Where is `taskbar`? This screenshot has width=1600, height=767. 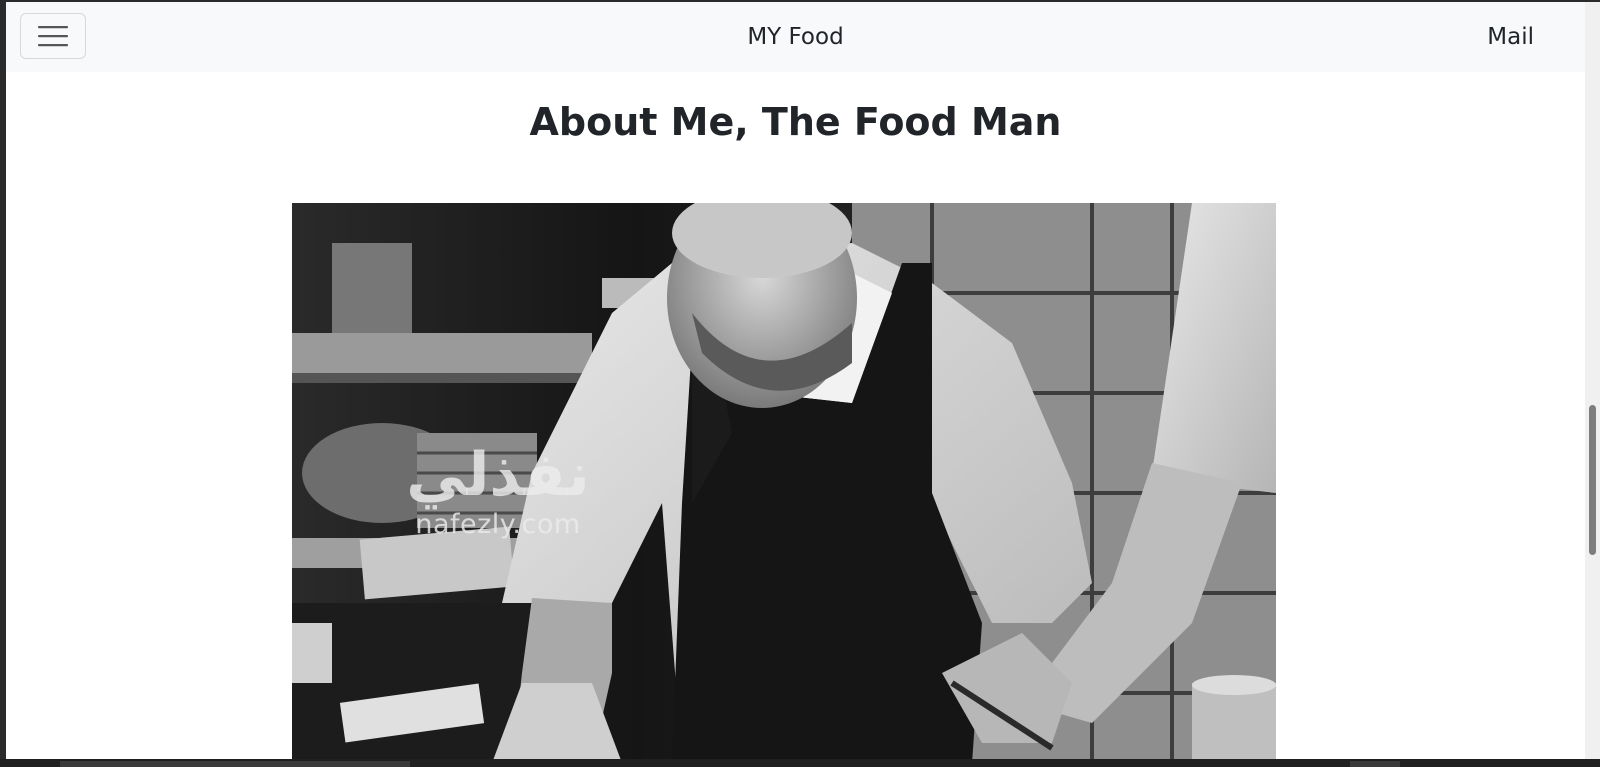
taskbar is located at coordinates (800, 763).